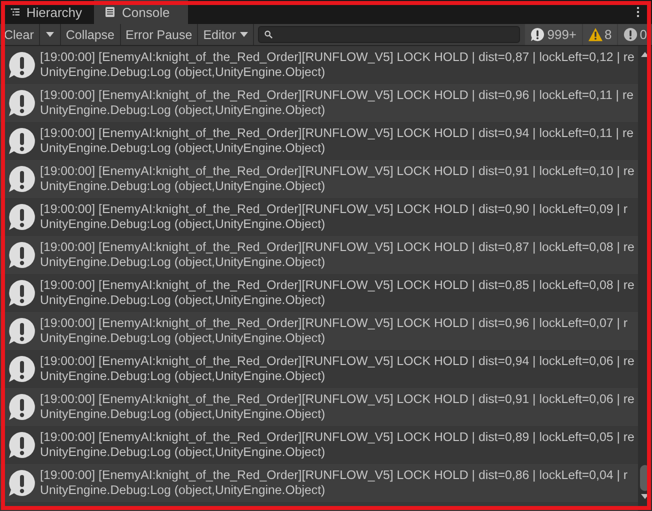  I want to click on error-count-toggle: 0, so click(635, 34).